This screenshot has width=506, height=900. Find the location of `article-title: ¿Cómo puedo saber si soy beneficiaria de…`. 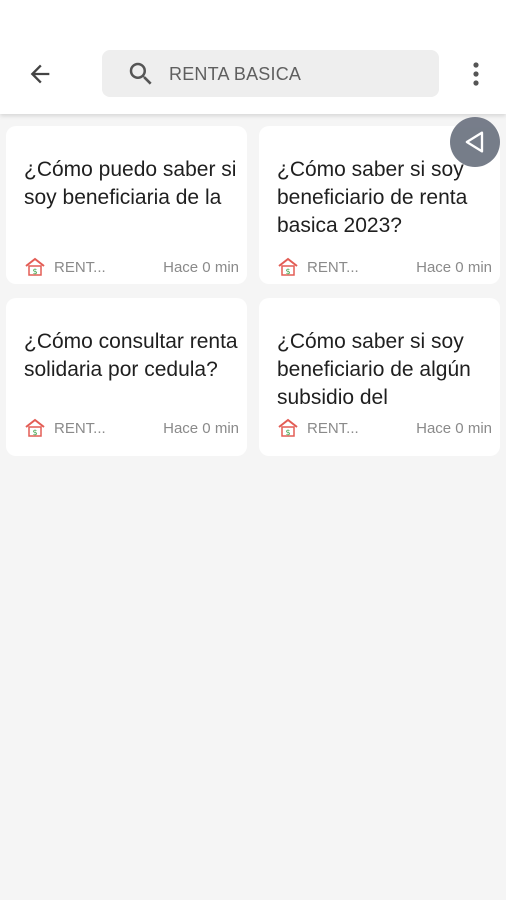

article-title: ¿Cómo puedo saber si soy beneficiaria de… is located at coordinates (130, 183).